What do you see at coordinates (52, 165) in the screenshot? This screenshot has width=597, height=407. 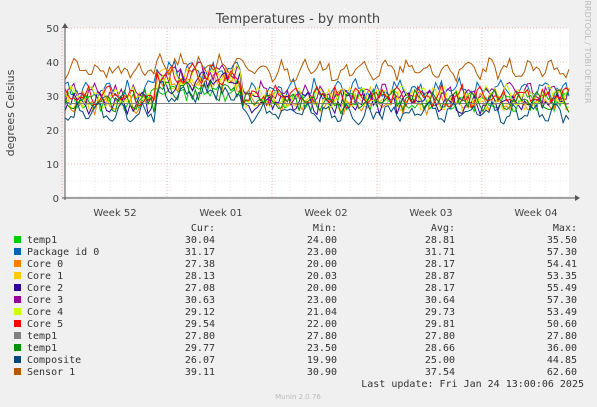 I see `y-tick-label: 10` at bounding box center [52, 165].